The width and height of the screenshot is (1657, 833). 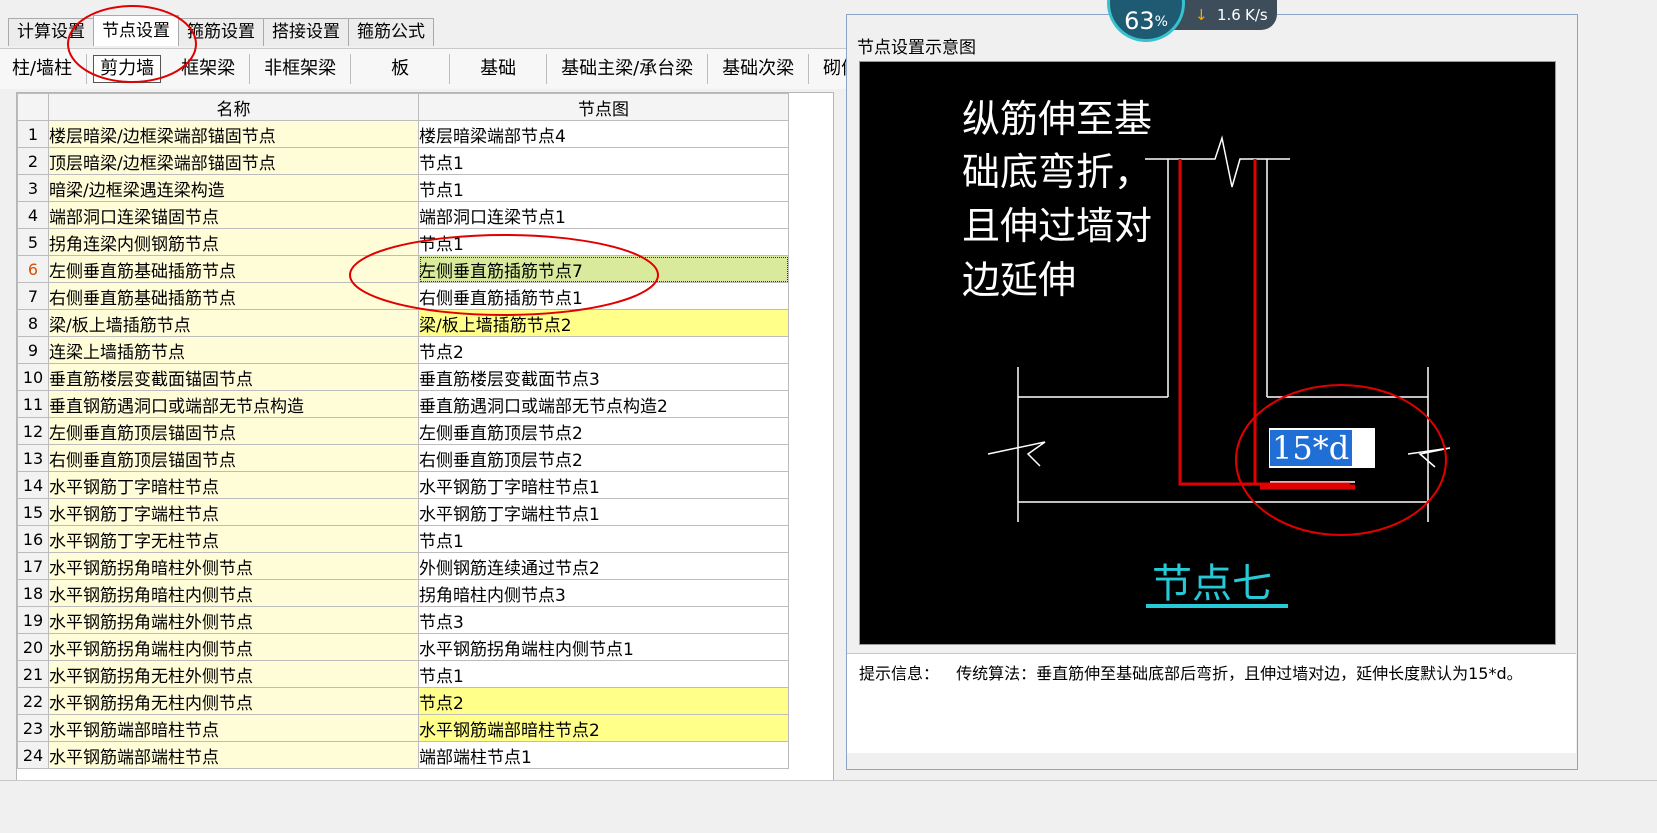 What do you see at coordinates (603, 620) in the screenshot?
I see `row-node-cell: 节点3` at bounding box center [603, 620].